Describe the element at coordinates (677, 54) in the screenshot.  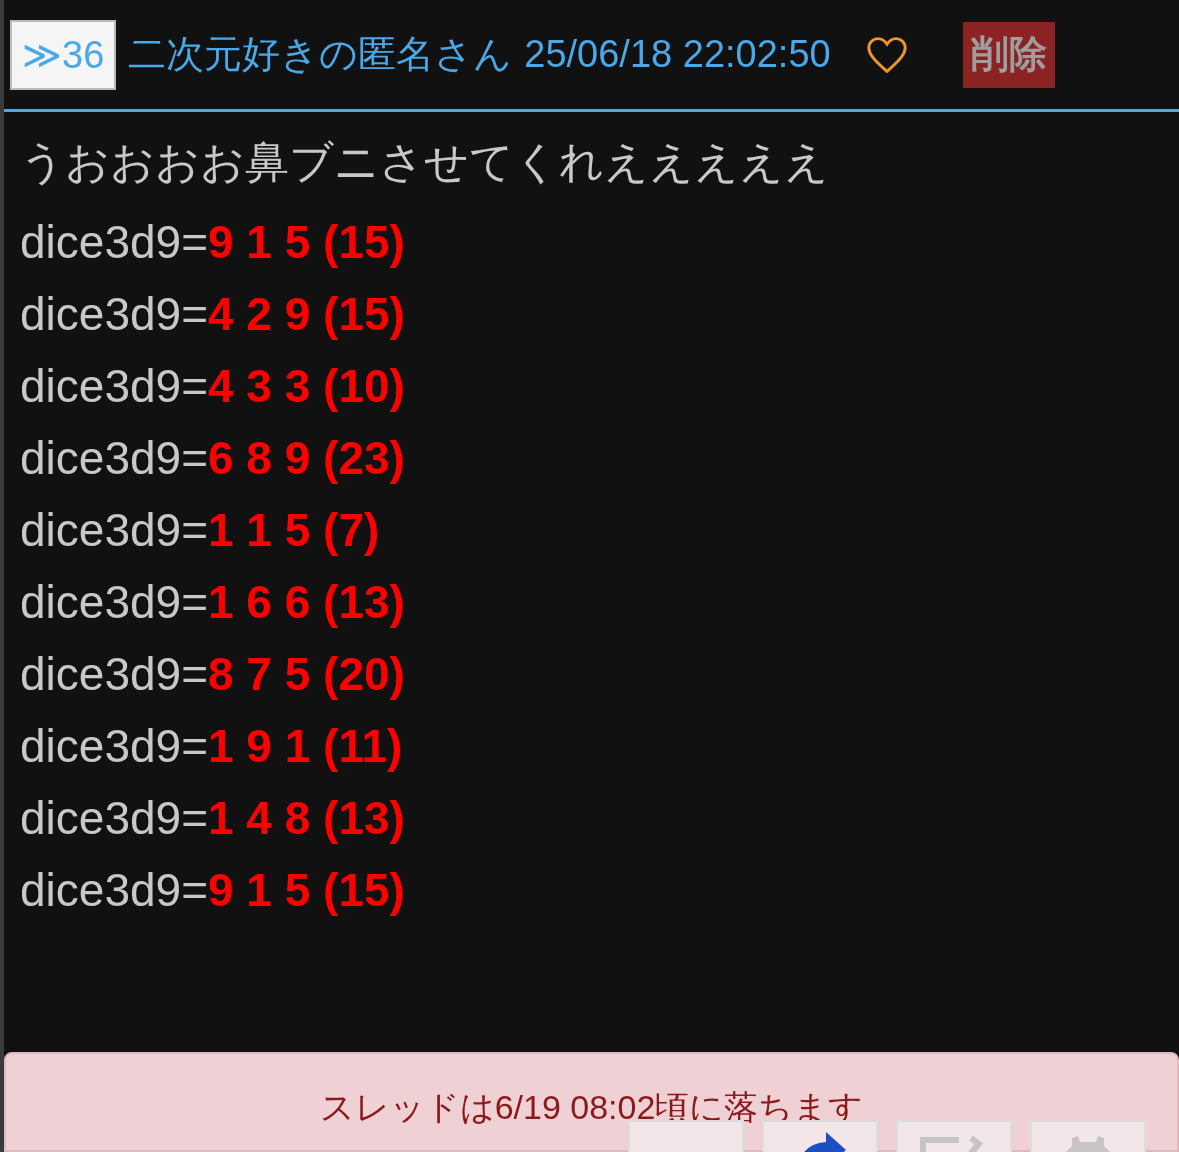
I see `post-timestamp: 25/06/18 22:02:50` at that location.